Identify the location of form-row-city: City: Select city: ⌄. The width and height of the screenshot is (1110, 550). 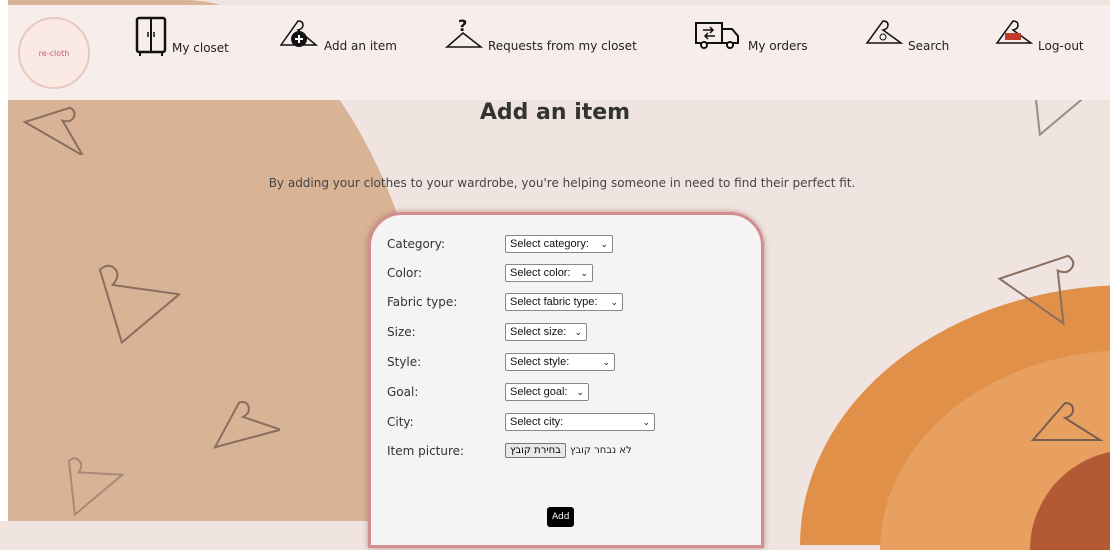
(521, 422).